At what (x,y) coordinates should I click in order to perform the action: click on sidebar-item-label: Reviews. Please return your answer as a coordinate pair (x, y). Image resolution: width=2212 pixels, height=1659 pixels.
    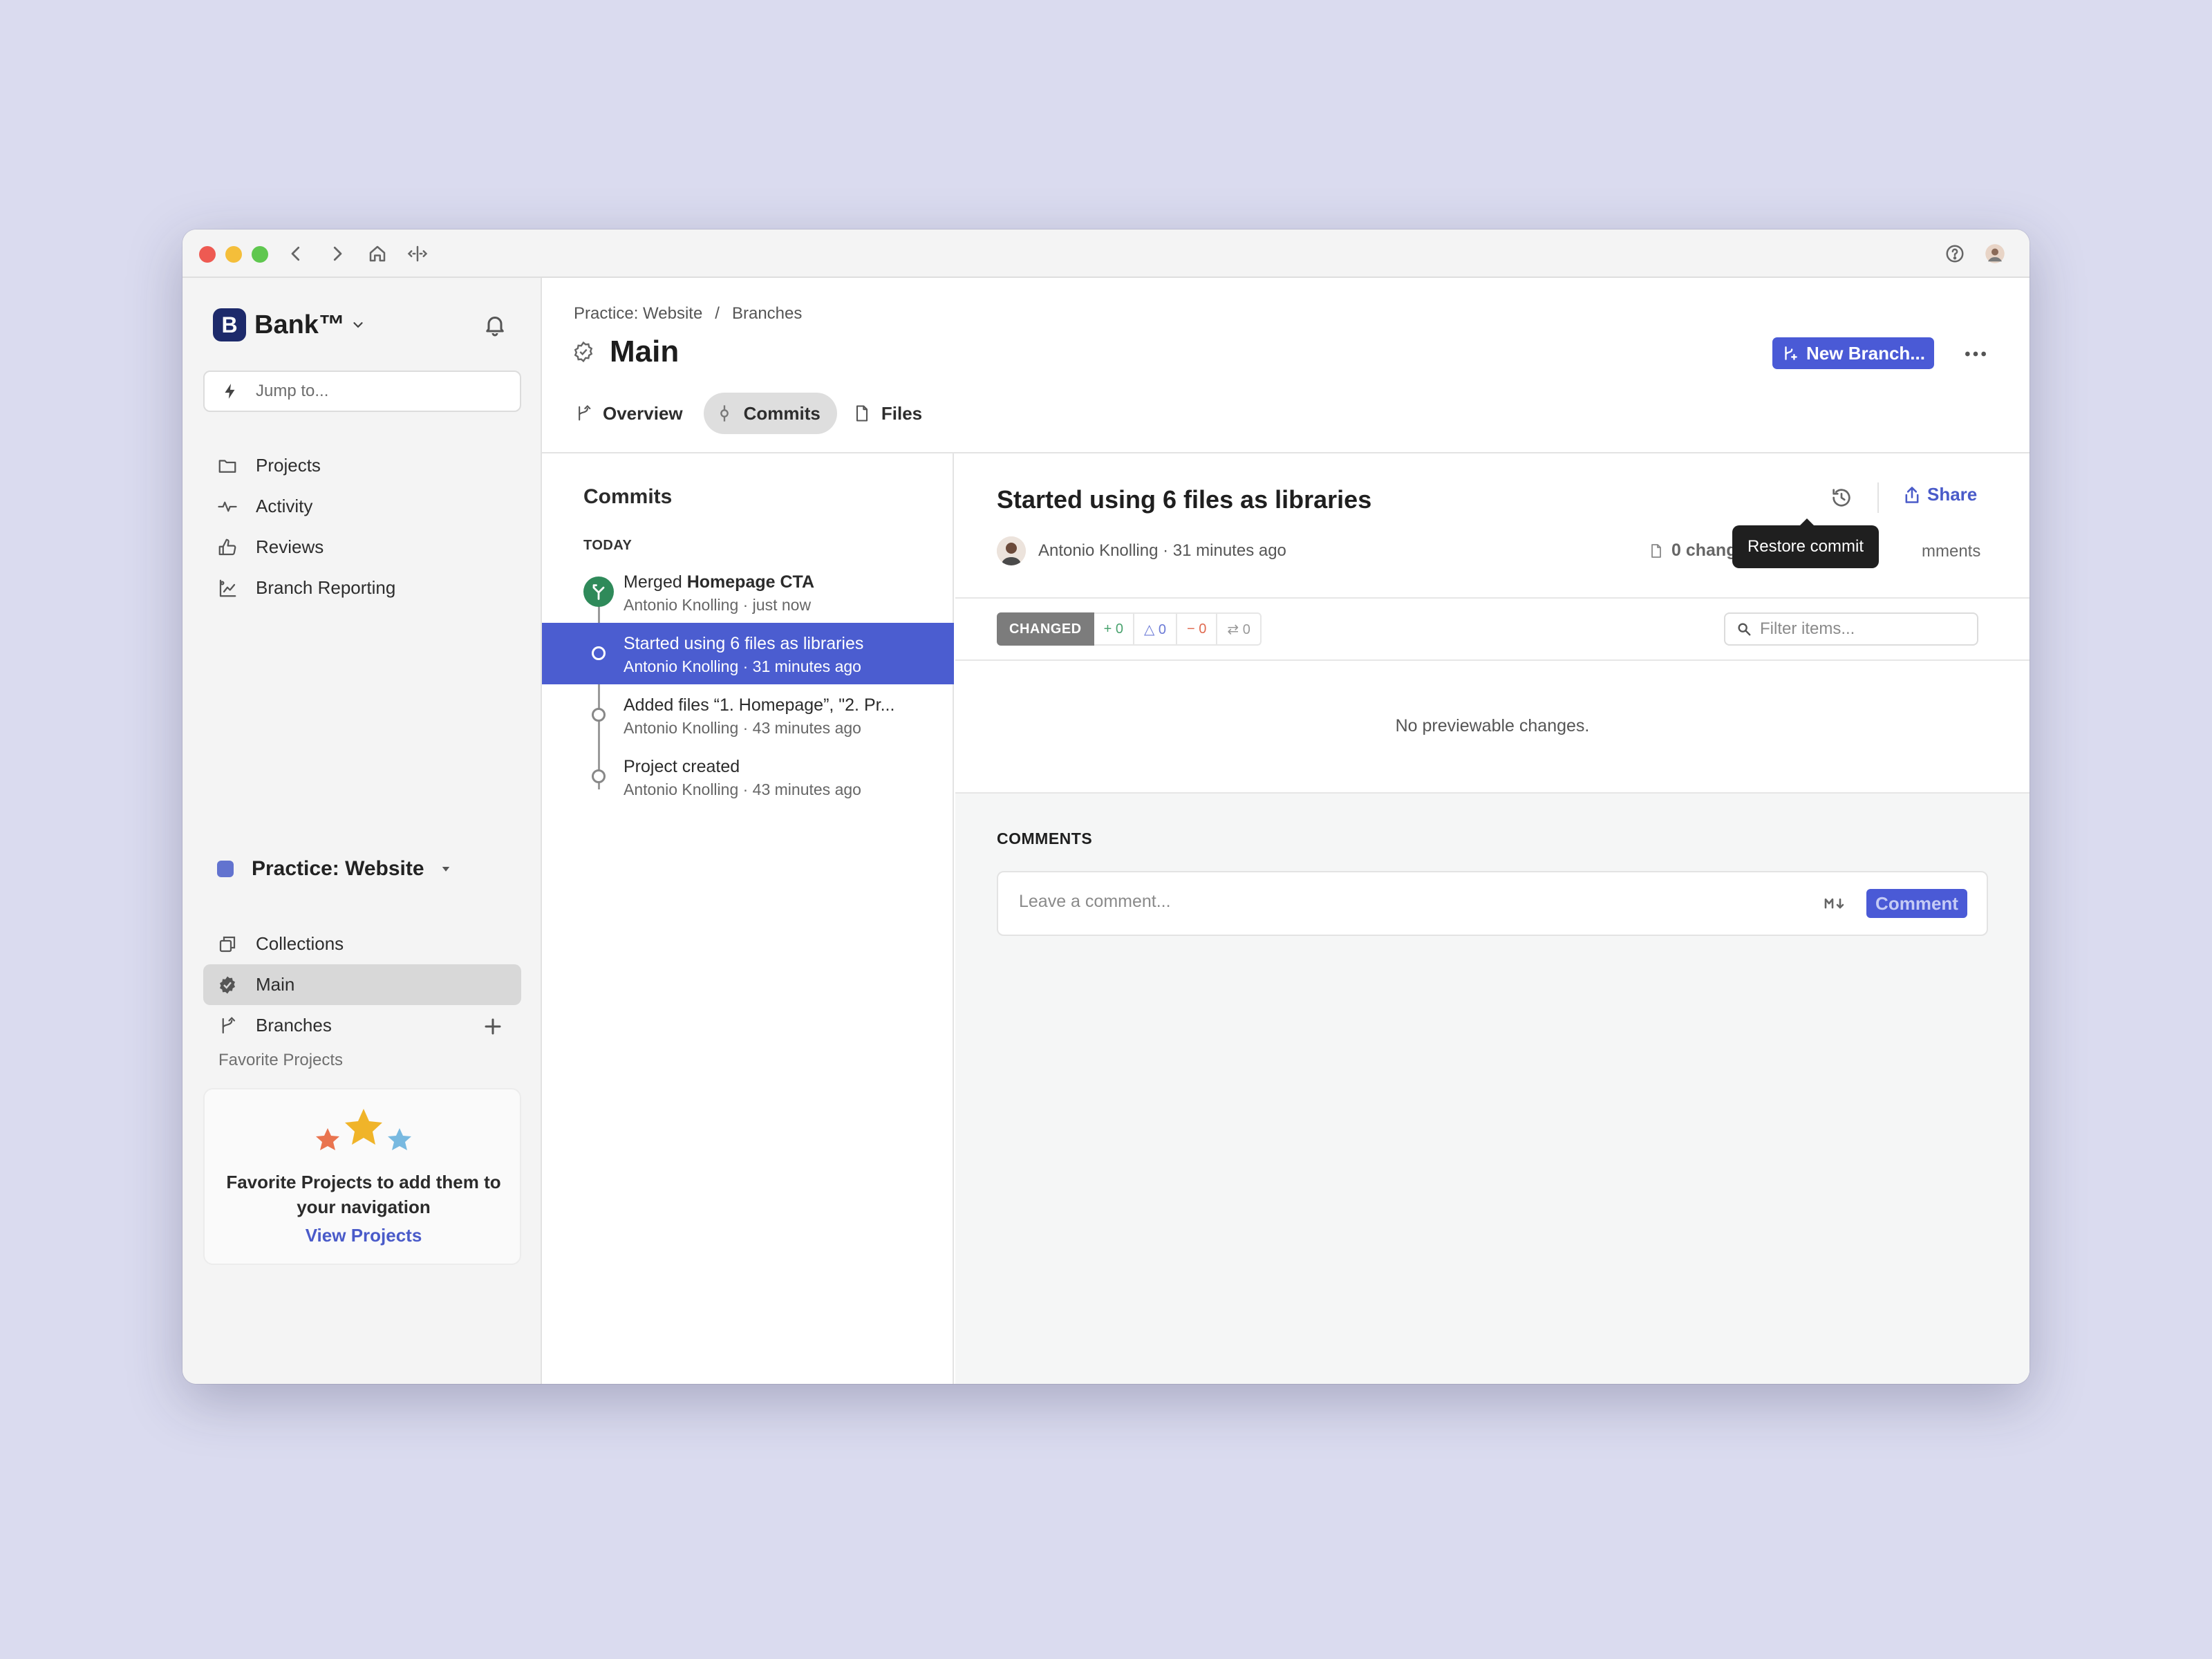
    Looking at the image, I should click on (290, 547).